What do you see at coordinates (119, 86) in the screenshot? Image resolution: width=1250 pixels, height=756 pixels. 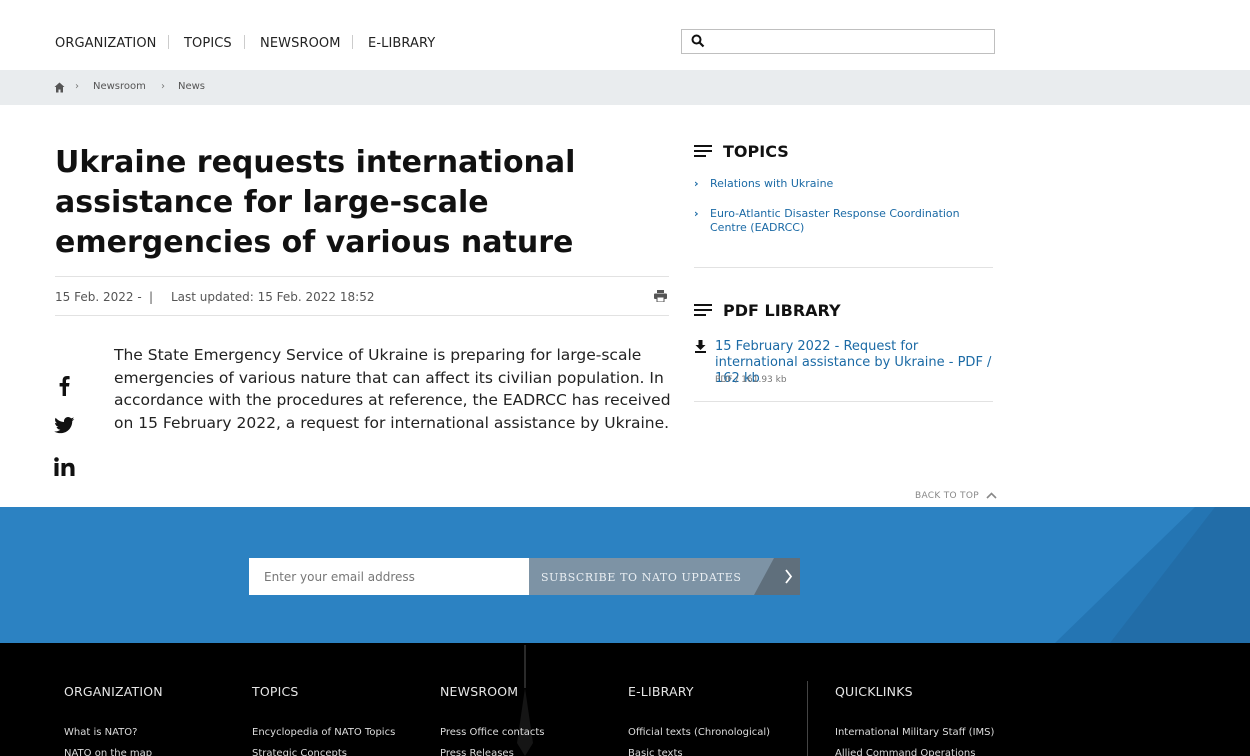 I see `breadcrumb-newsroom: Newsroom` at bounding box center [119, 86].